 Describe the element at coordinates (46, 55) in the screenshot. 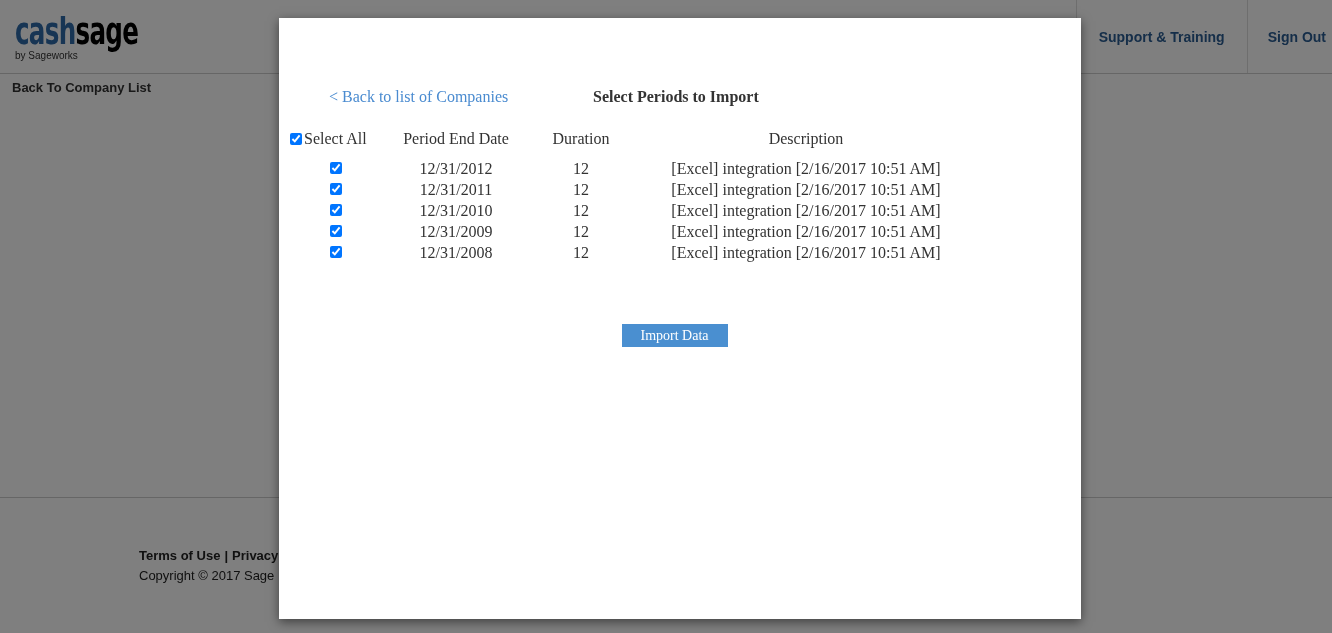

I see `logo-tagline: by Sageworks` at that location.